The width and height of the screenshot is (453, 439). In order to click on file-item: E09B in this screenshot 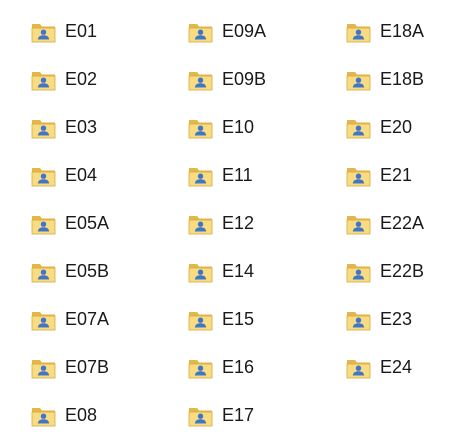, I will do `click(266, 79)`.